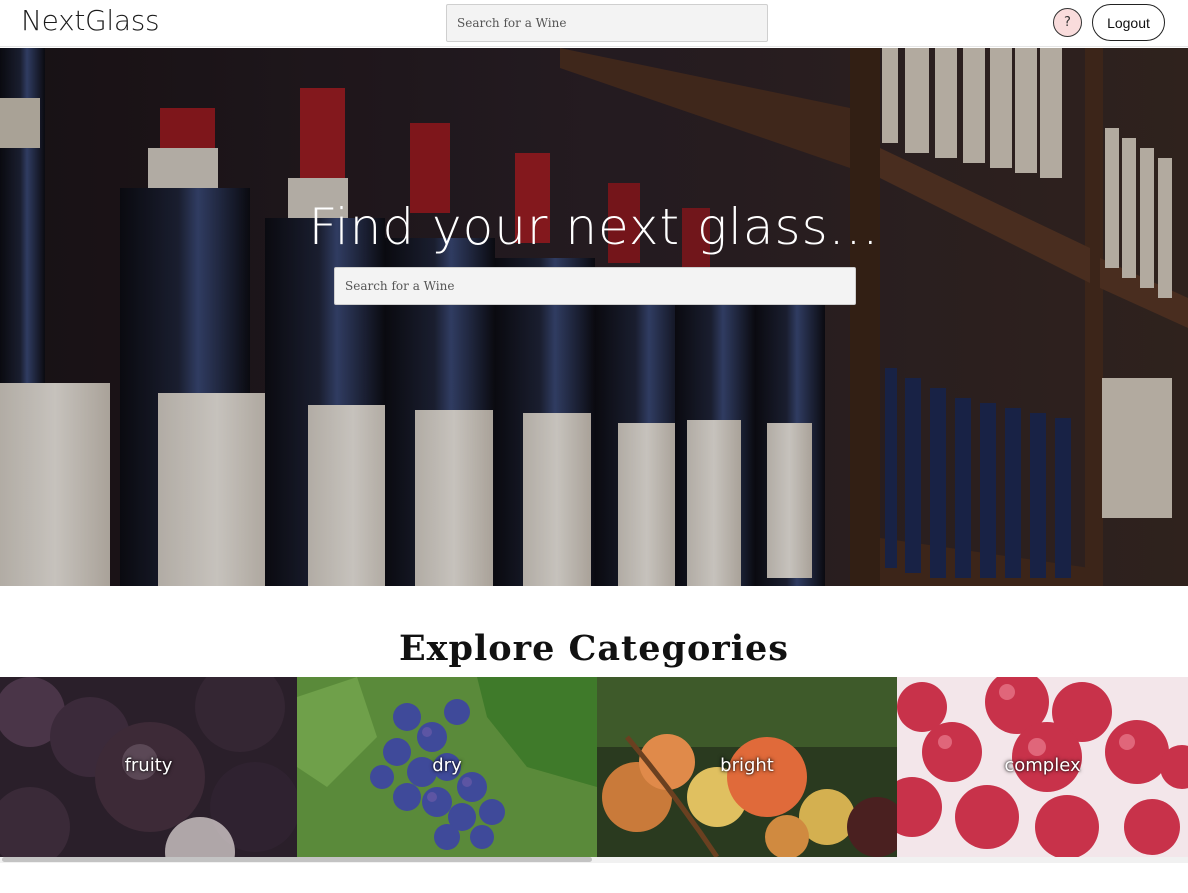 The image size is (1188, 893). What do you see at coordinates (607, 23) in the screenshot?
I see `nav-search-input` at bounding box center [607, 23].